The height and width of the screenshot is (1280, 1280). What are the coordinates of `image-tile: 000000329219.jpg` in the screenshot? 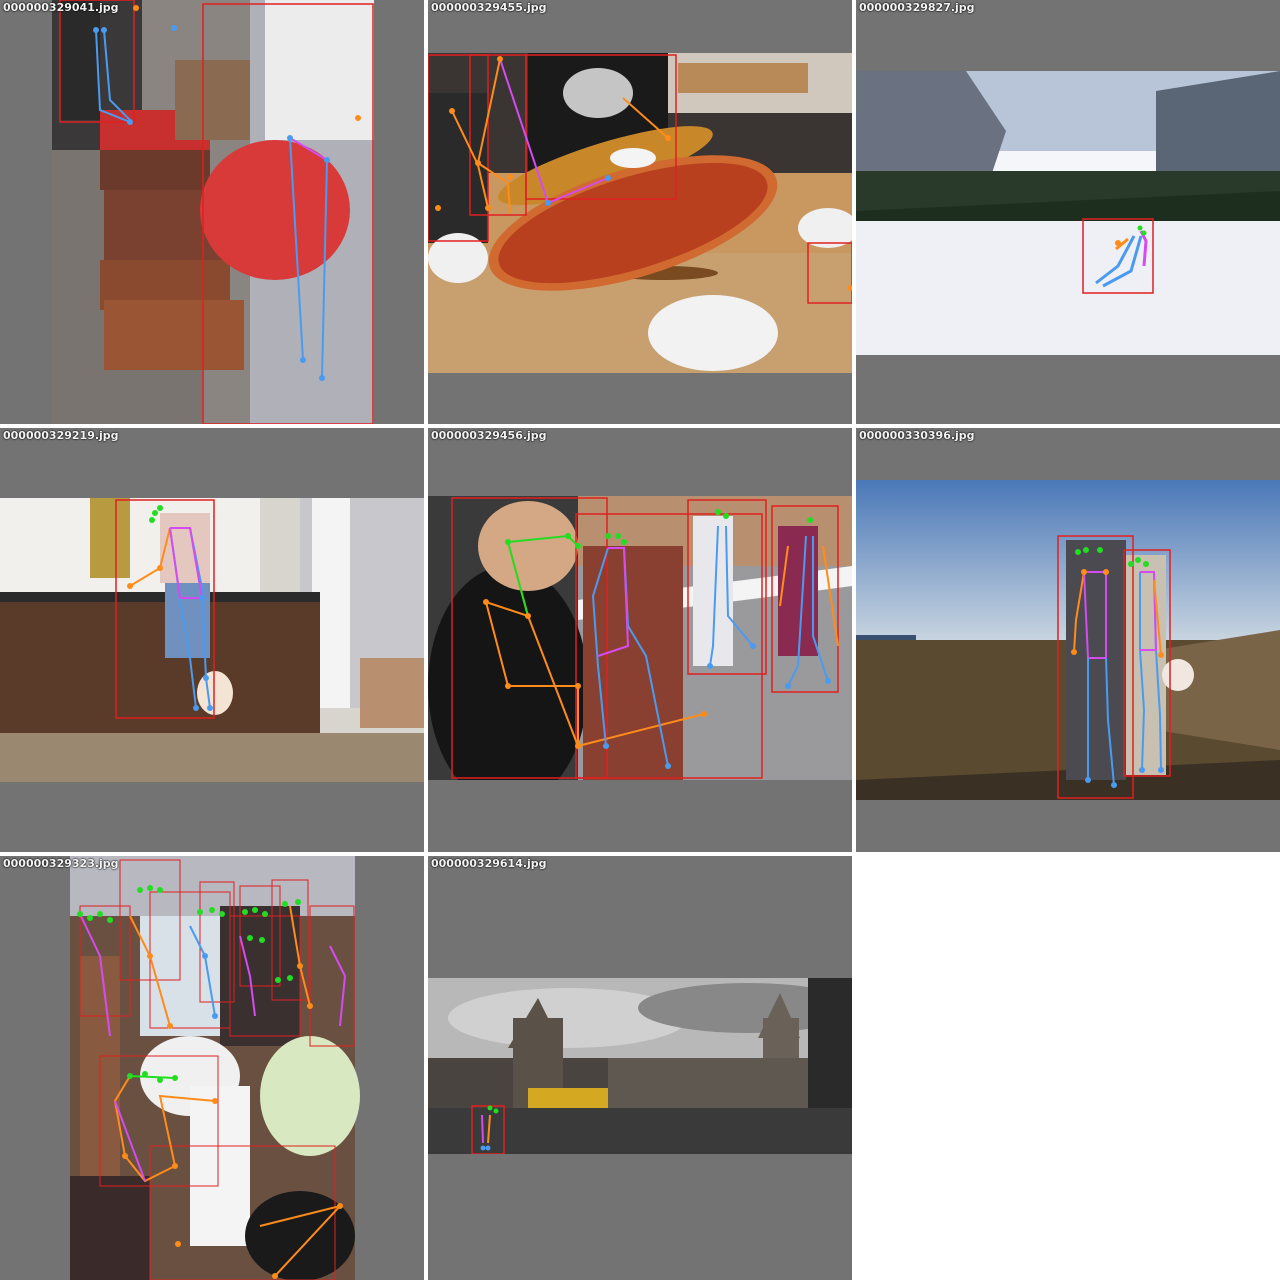 It's located at (212, 640).